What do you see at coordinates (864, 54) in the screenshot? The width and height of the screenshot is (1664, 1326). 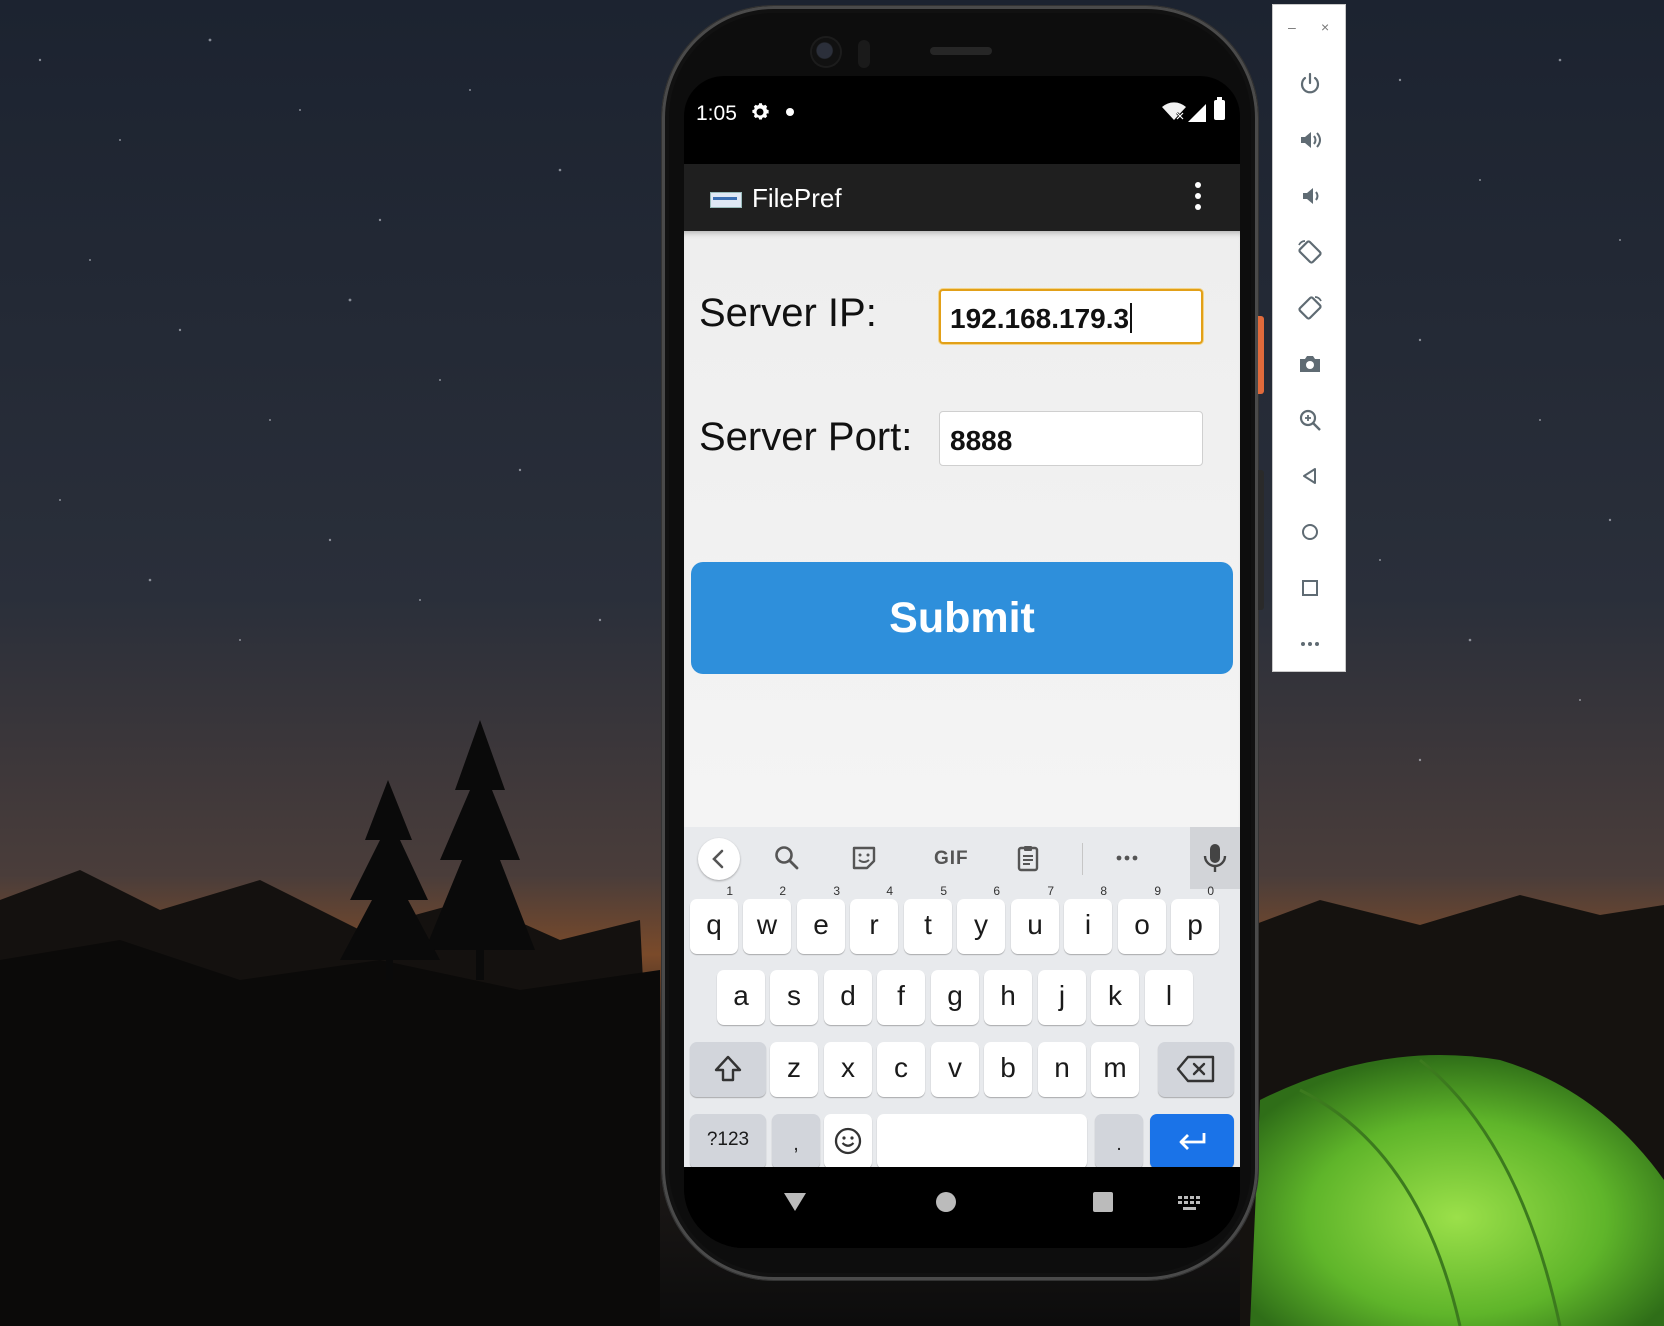 I see `proximity-sensor` at bounding box center [864, 54].